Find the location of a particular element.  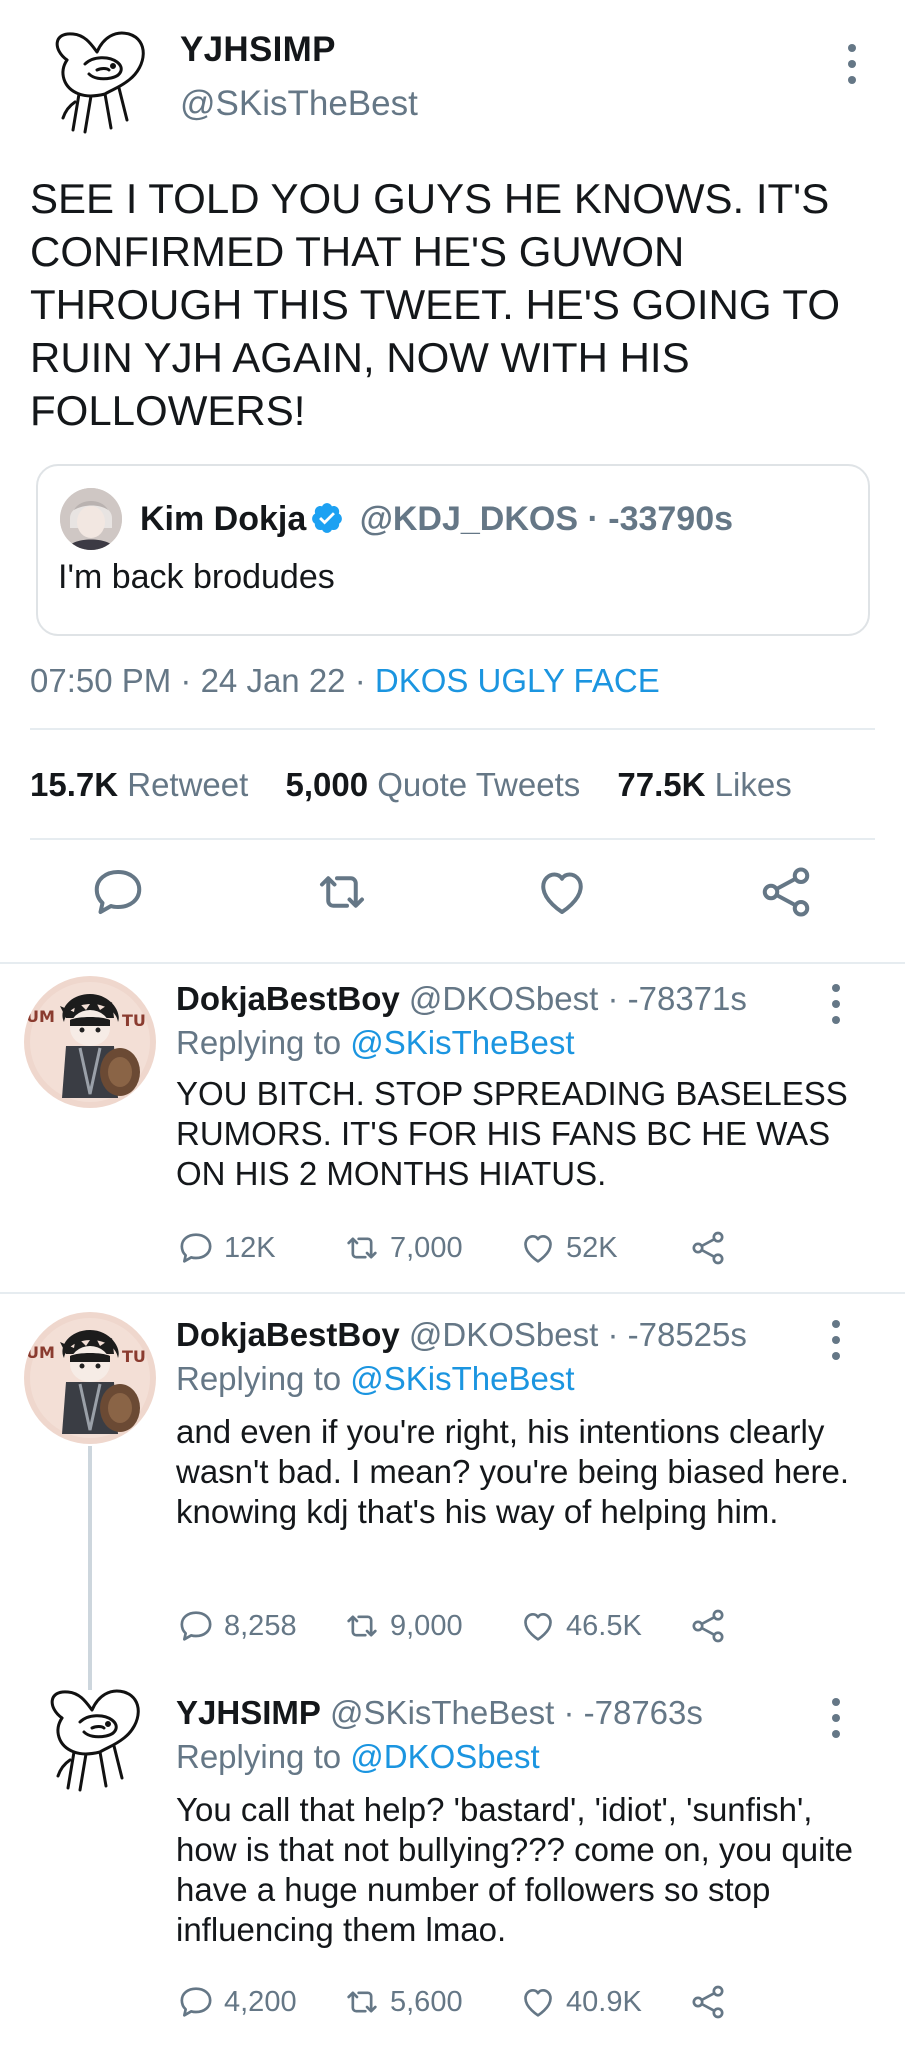

tweet-meta: 07:50 PM · 24 Jan 22 · DKOS UGLY FACE is located at coordinates (345, 681).